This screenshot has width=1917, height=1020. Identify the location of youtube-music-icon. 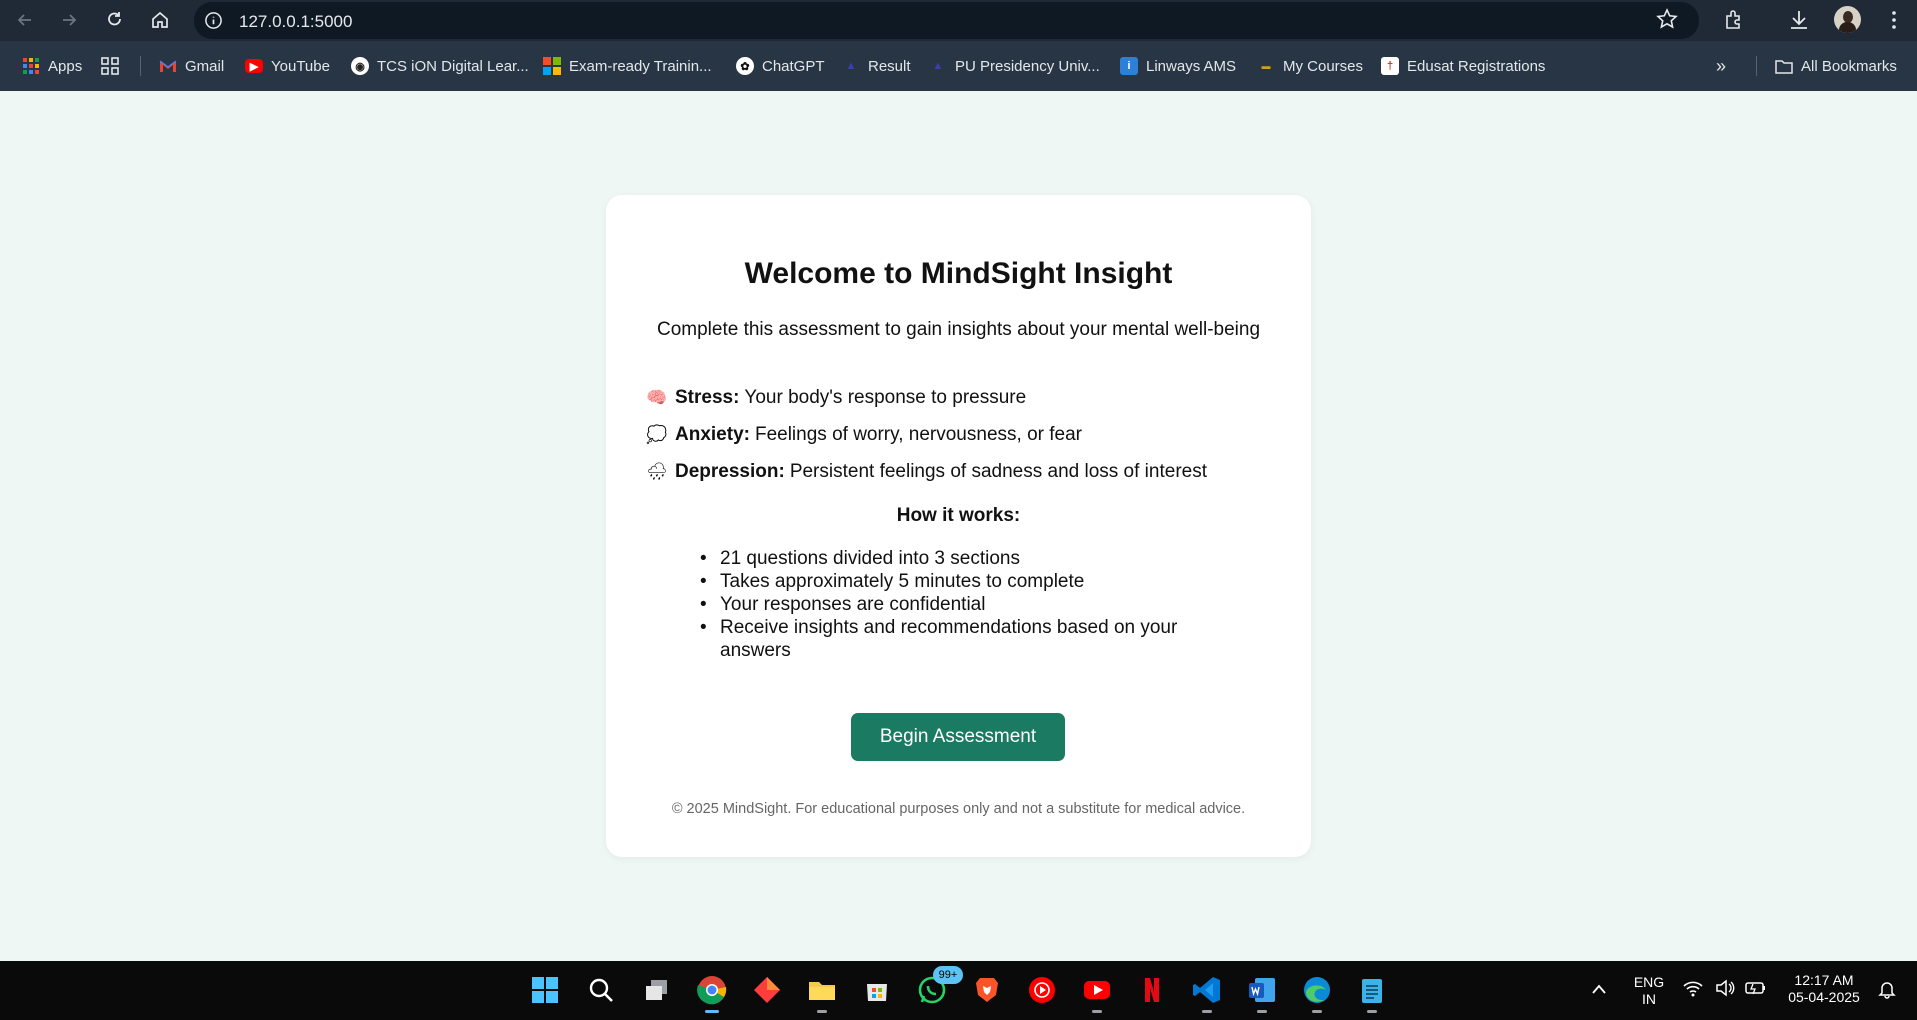
(1042, 990).